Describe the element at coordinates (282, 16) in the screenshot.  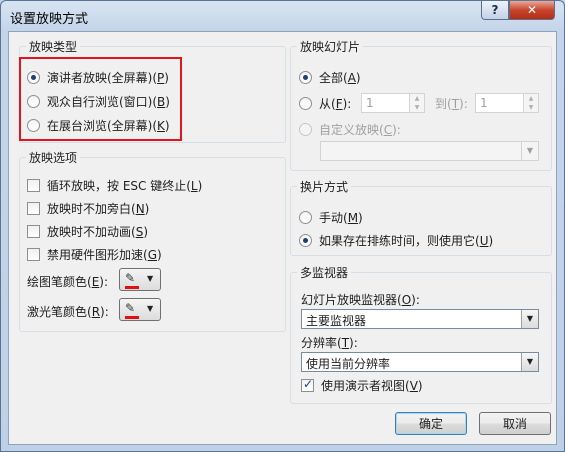
I see `title-bar: 设置放映方式 ? ✕` at that location.